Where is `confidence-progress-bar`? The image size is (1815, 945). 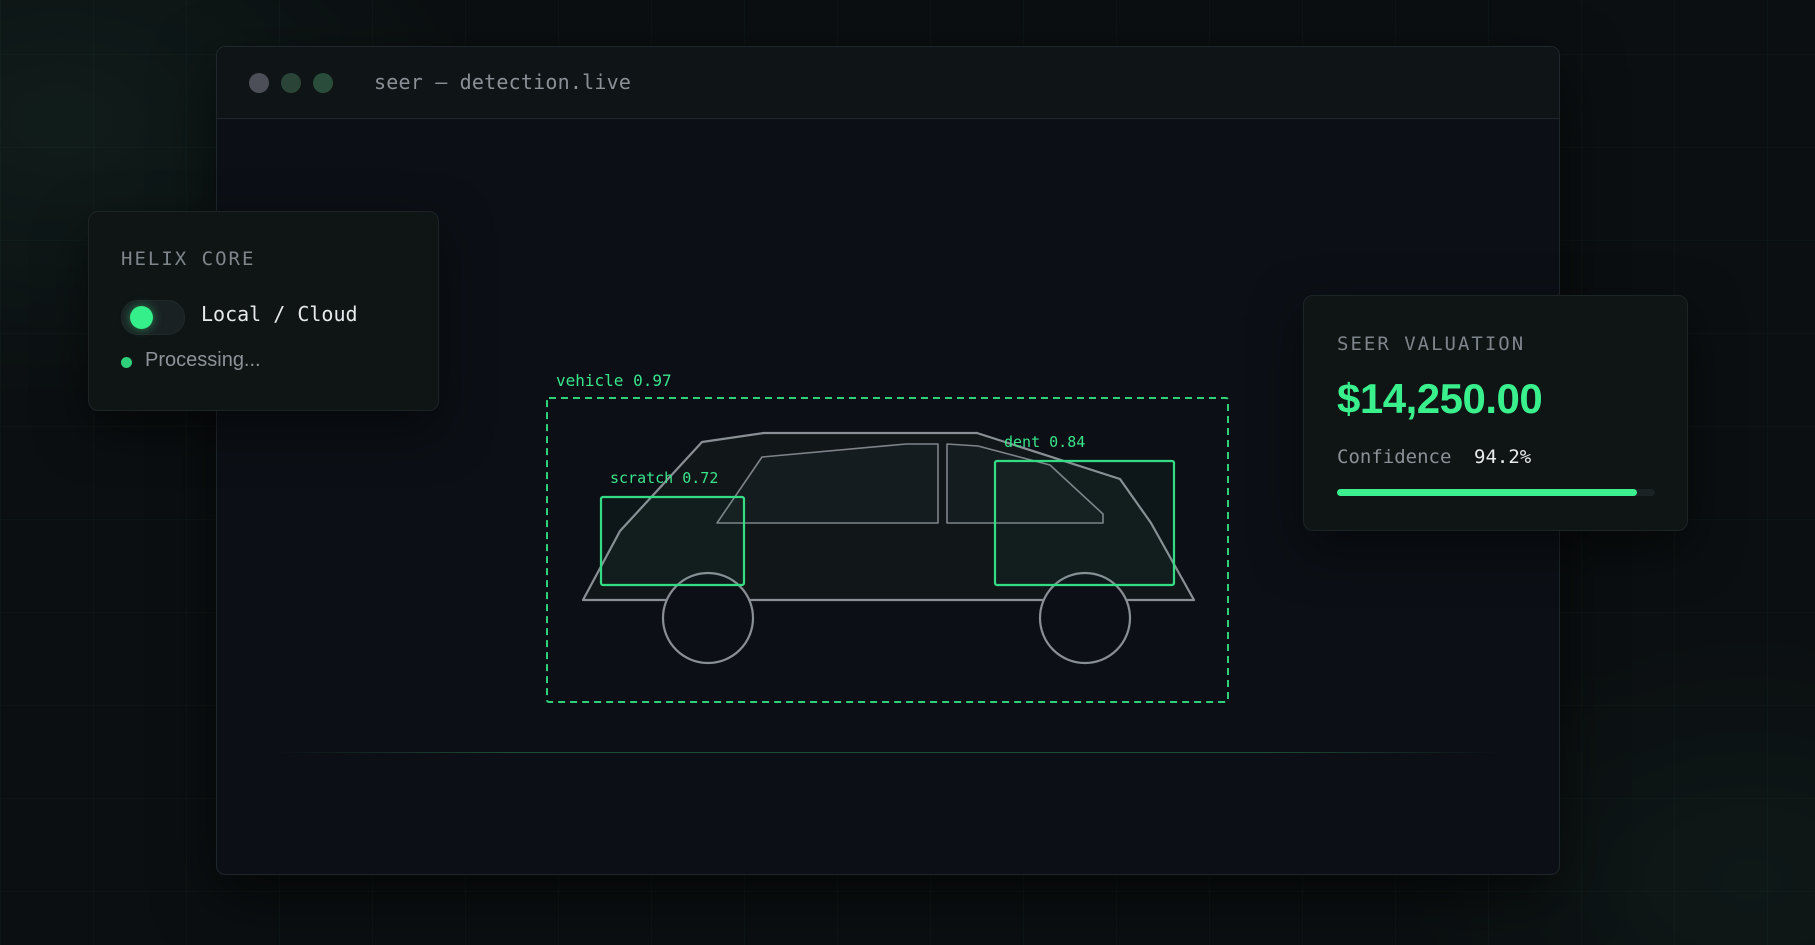
confidence-progress-bar is located at coordinates (1496, 492).